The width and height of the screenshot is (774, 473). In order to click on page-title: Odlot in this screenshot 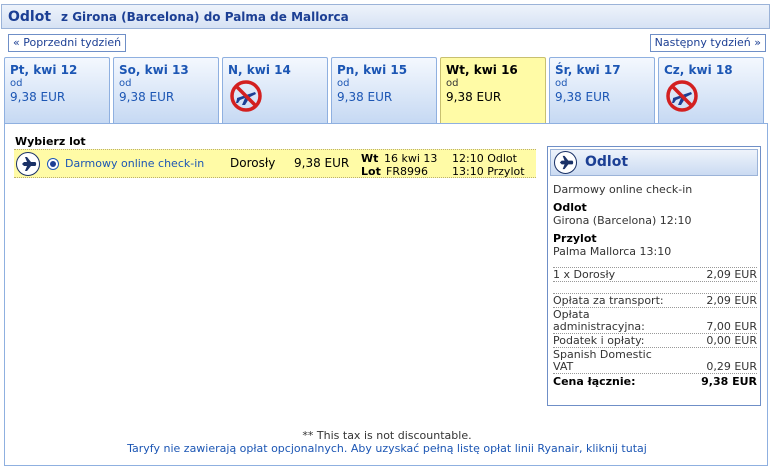, I will do `click(30, 16)`.